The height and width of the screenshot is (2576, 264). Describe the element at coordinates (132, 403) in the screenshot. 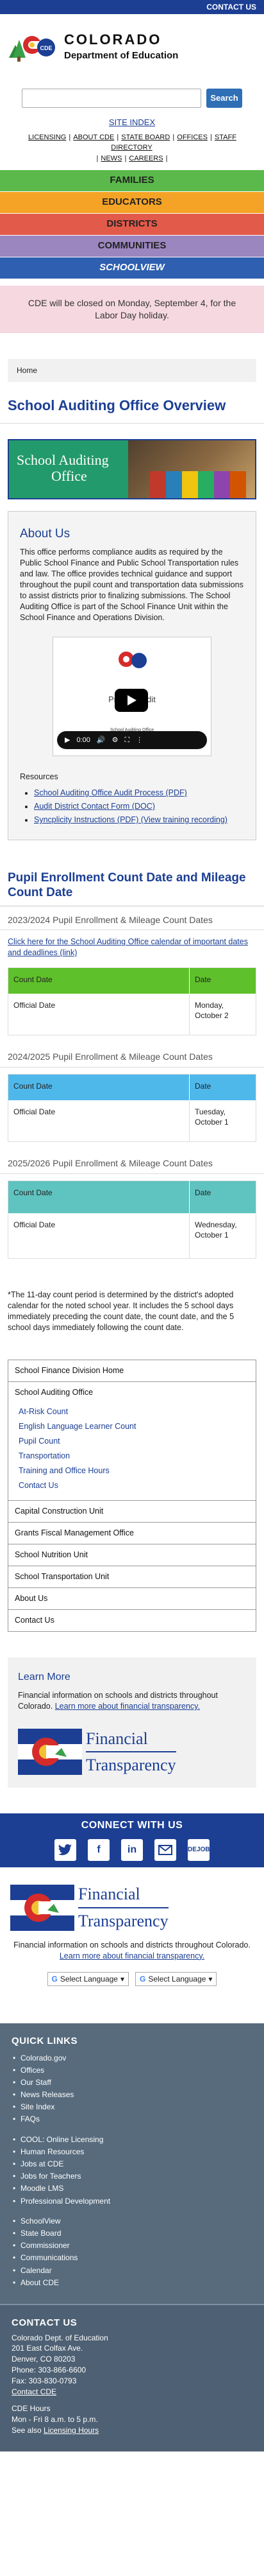

I see `page-title: School Auditing Office Overview` at that location.